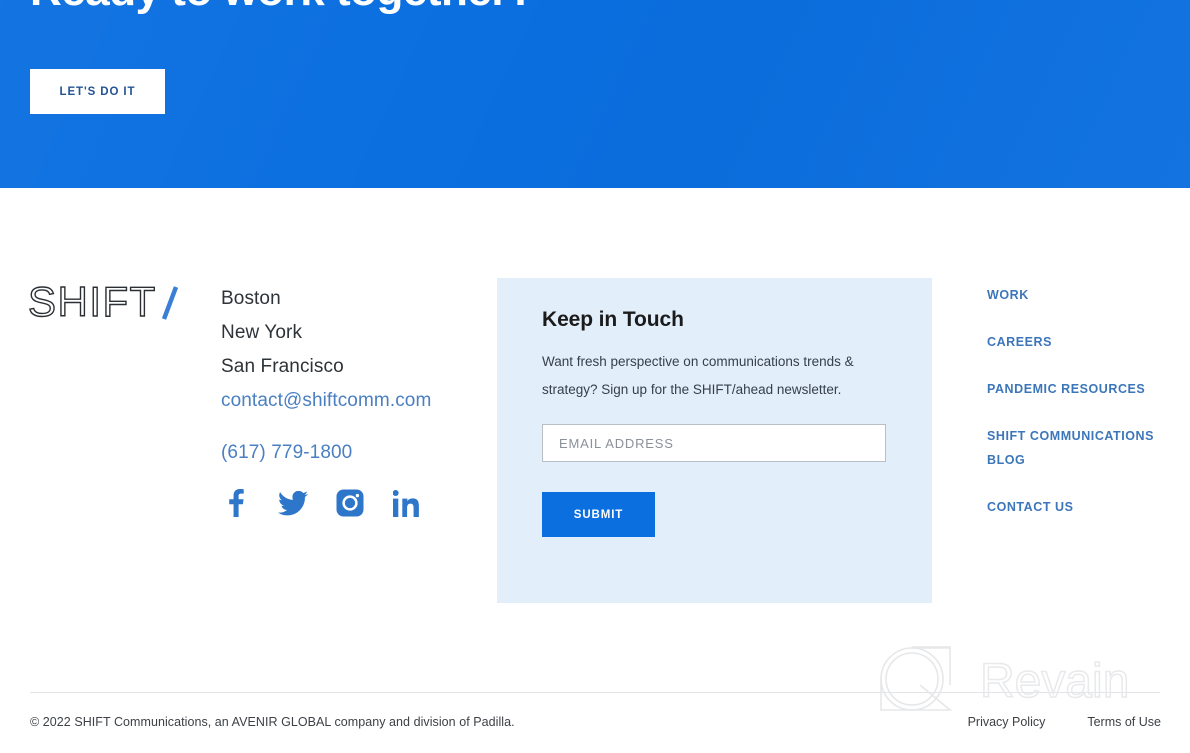  What do you see at coordinates (1124, 722) in the screenshot?
I see `terms-of-use-link: Terms of Use` at bounding box center [1124, 722].